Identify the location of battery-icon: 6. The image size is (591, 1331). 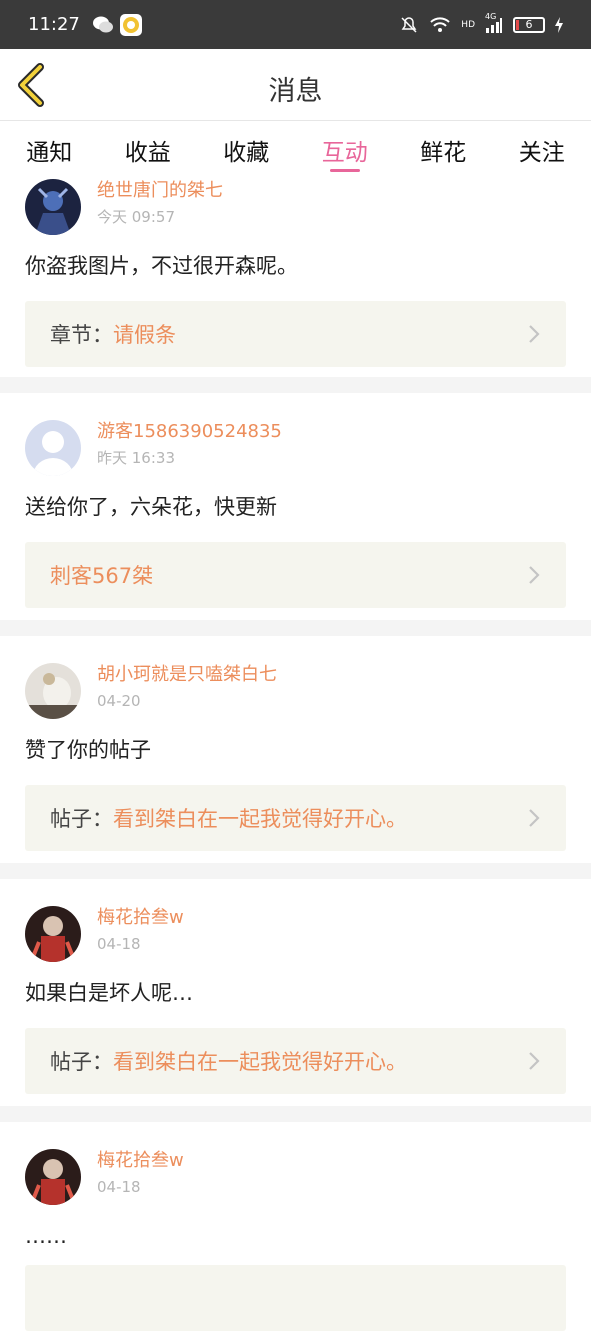
(529, 25).